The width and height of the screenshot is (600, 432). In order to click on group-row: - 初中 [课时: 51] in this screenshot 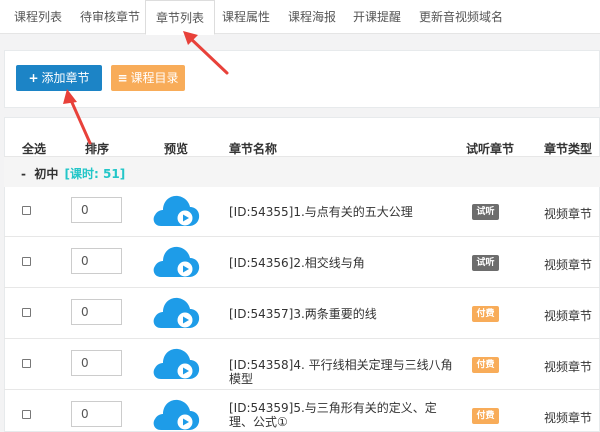, I will do `click(302, 172)`.